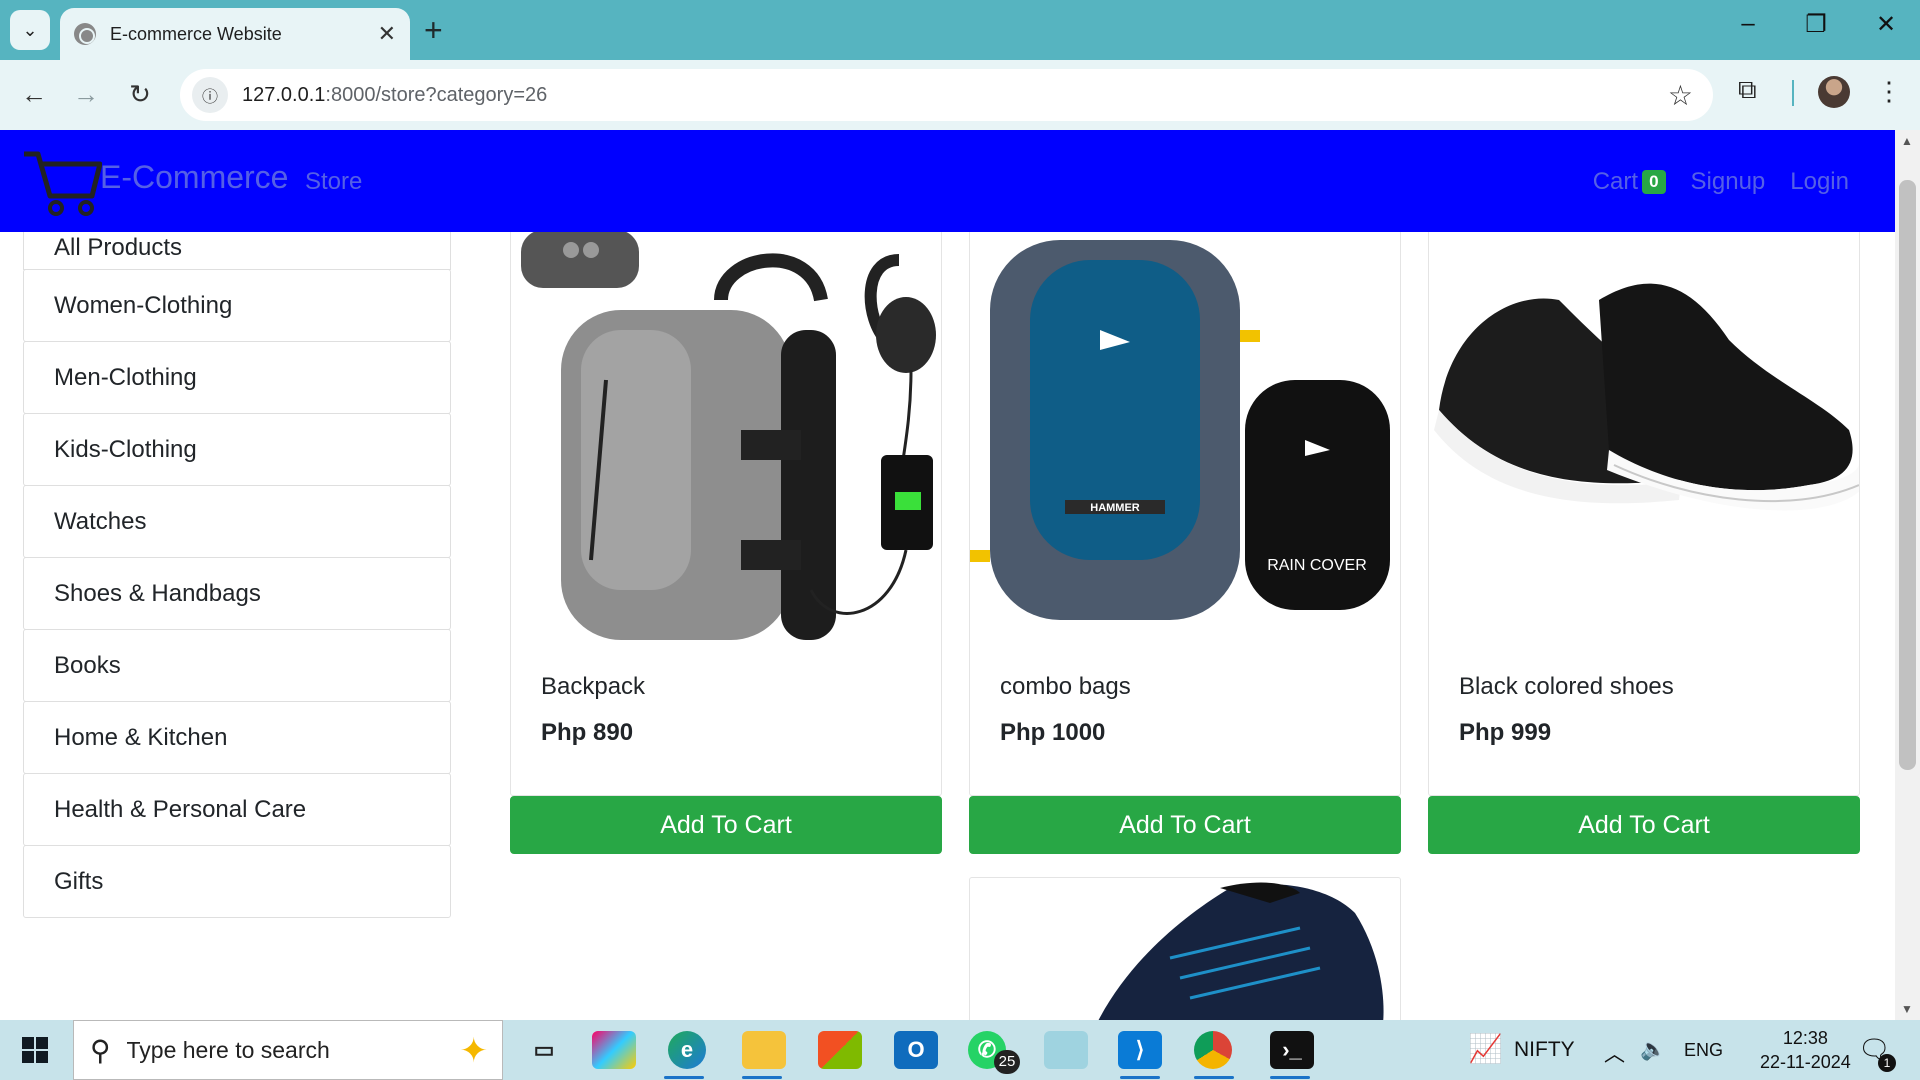 The height and width of the screenshot is (1080, 1920). Describe the element at coordinates (35, 1050) in the screenshot. I see `windows-start-icon` at that location.